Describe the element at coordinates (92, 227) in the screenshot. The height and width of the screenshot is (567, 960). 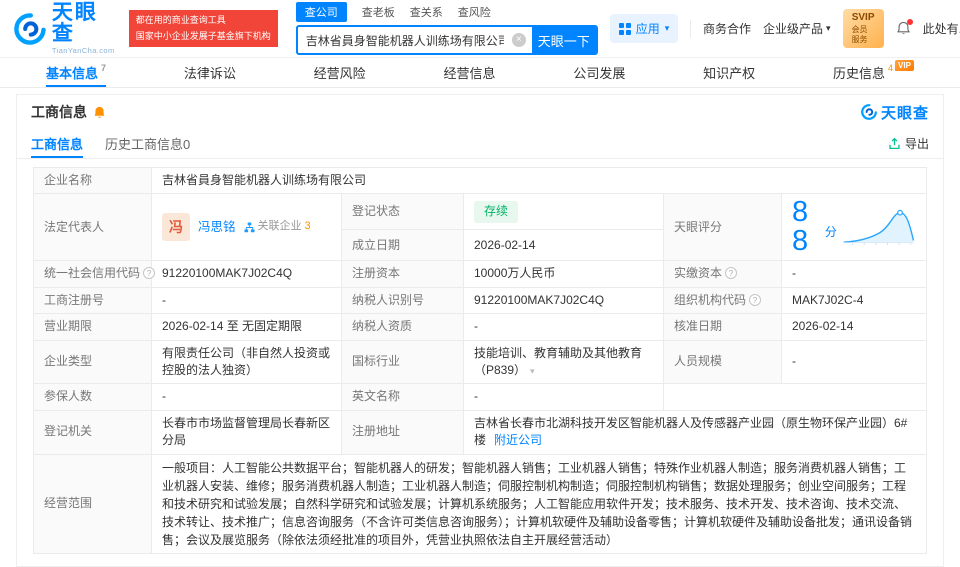
I see `field-label: 法定代表人` at that location.